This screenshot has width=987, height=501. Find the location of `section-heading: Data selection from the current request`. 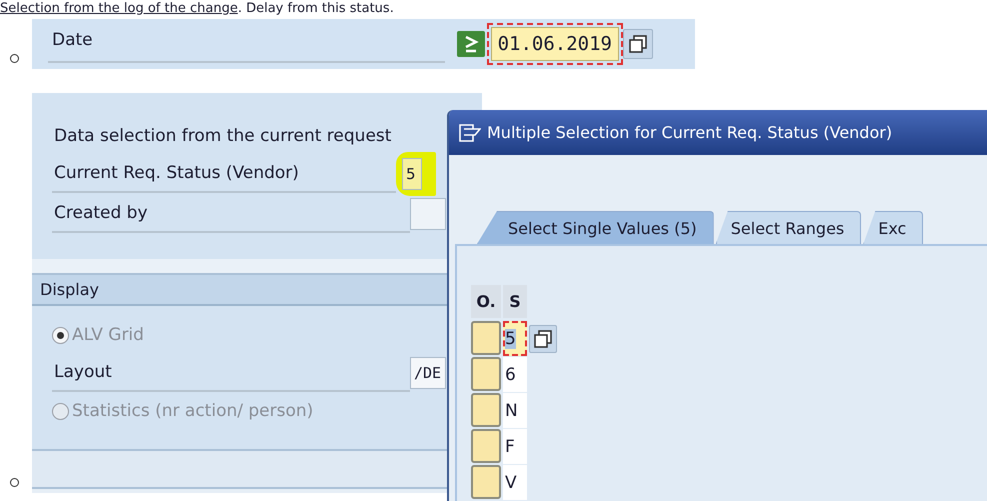

section-heading: Data selection from the current request is located at coordinates (222, 136).